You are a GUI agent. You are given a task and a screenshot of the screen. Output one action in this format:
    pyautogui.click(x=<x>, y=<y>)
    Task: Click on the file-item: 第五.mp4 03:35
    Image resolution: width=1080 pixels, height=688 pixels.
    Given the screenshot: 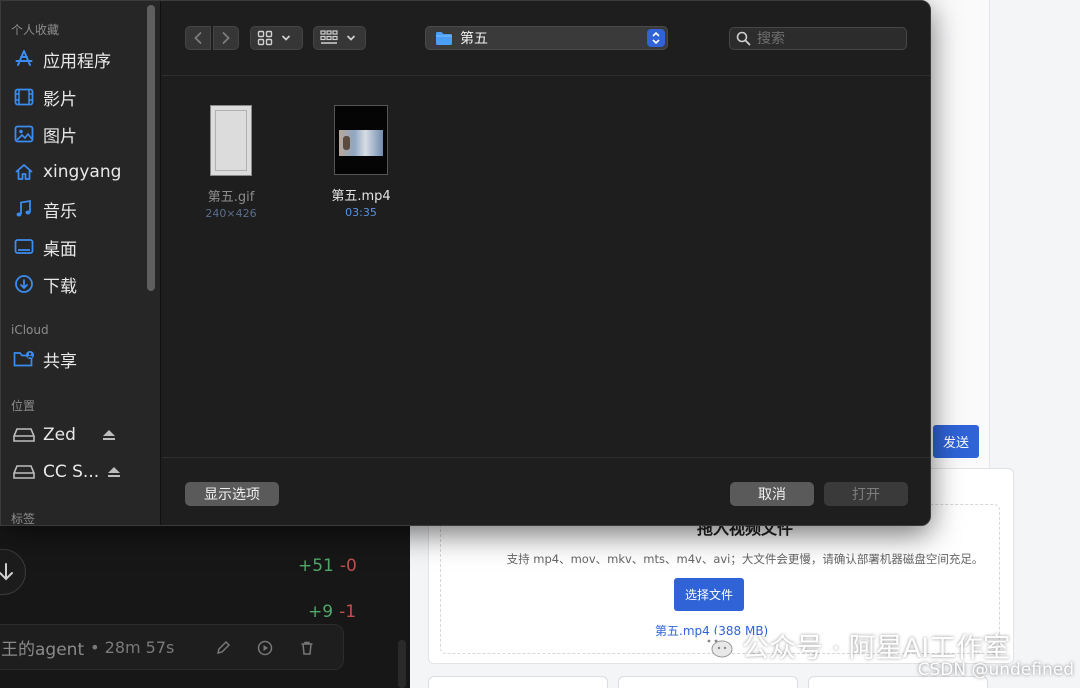 What is the action you would take?
    pyautogui.click(x=361, y=162)
    